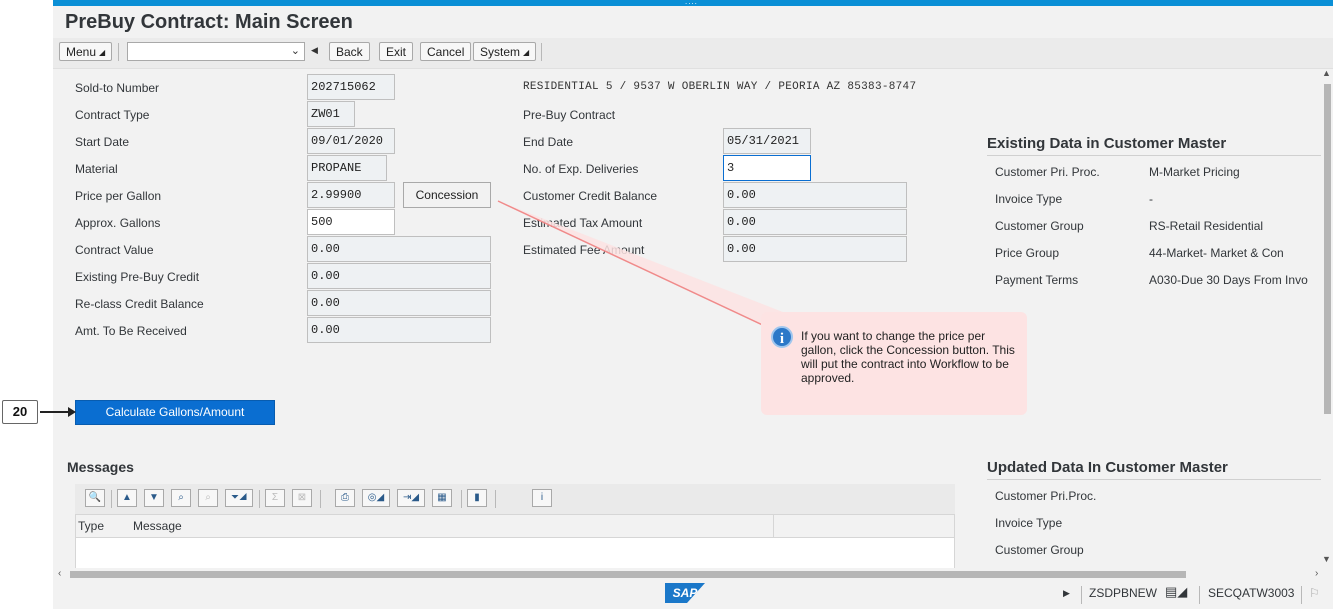 Image resolution: width=1333 pixels, height=609 pixels. I want to click on sort-descending-icon: ▼, so click(154, 498).